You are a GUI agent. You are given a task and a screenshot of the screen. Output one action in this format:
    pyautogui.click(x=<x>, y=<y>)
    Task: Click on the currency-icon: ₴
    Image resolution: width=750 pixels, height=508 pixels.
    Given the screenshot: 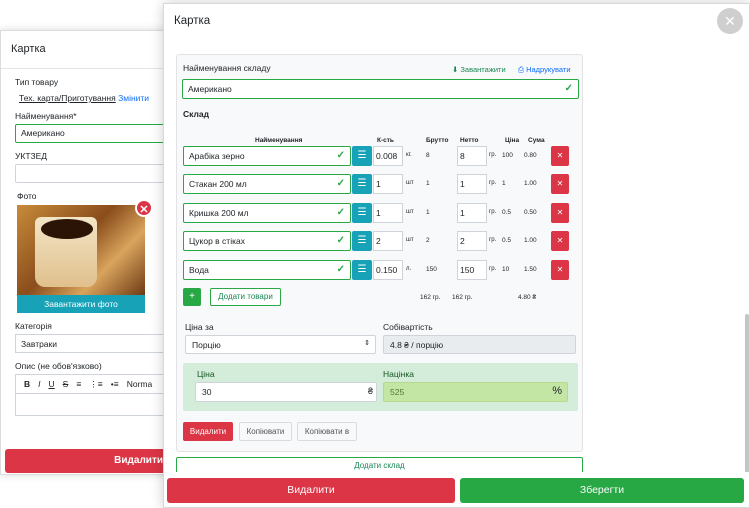 What is the action you would take?
    pyautogui.click(x=370, y=391)
    